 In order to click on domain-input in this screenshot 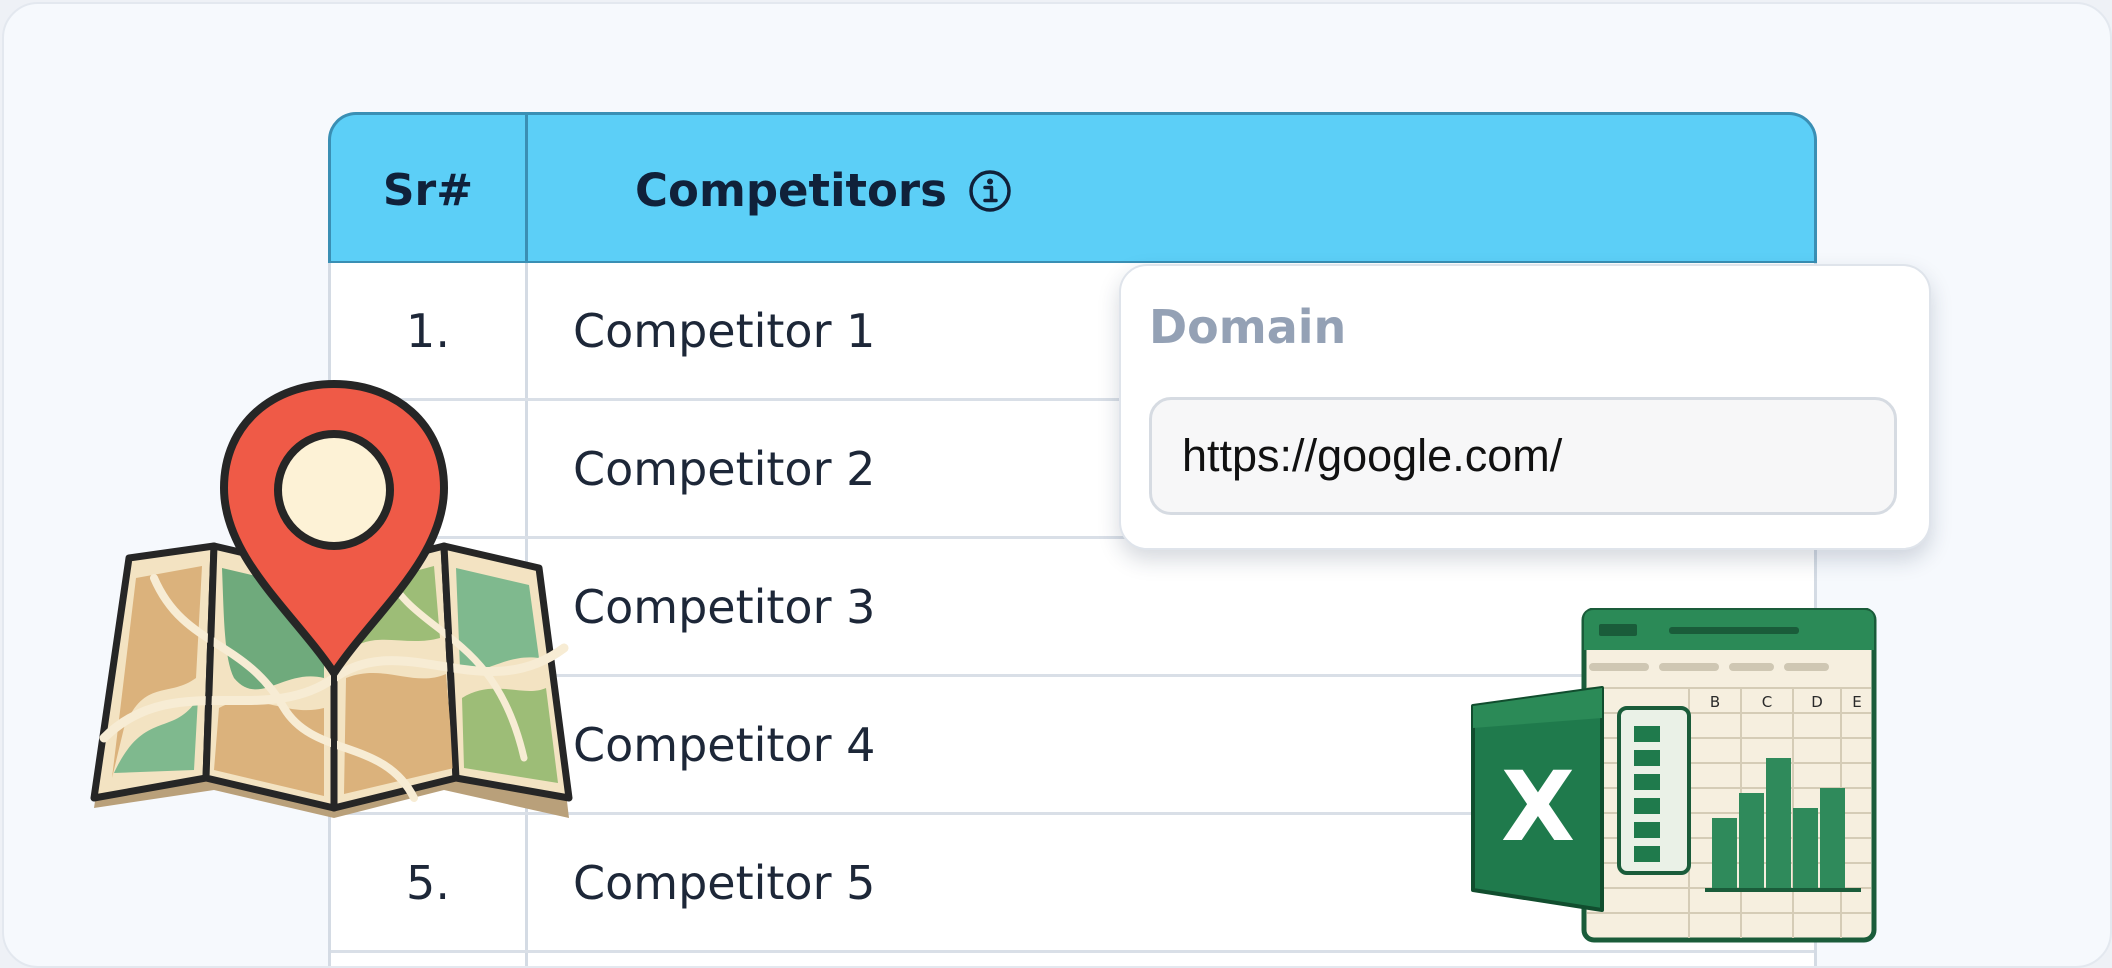, I will do `click(1523, 456)`.